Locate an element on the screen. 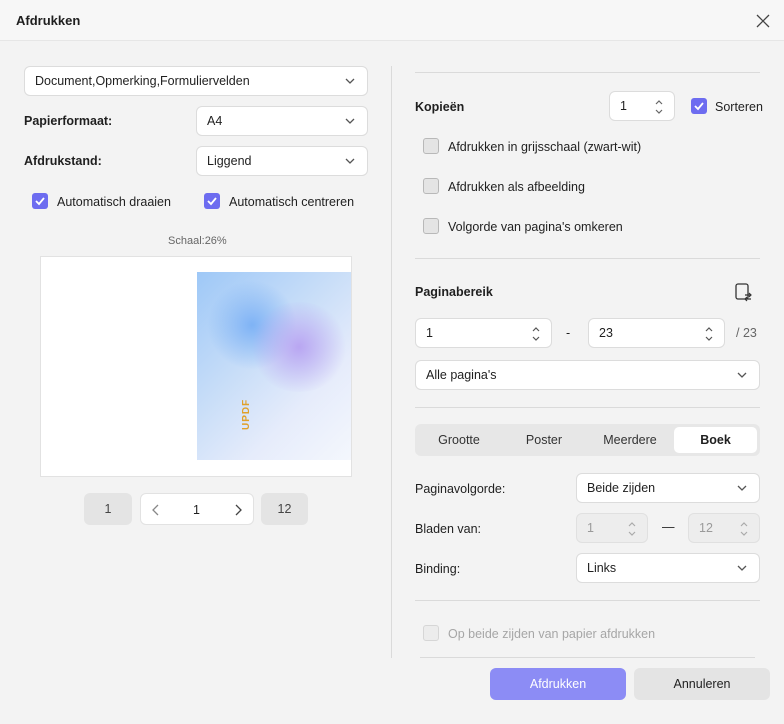 The width and height of the screenshot is (784, 724). orientation-select: Liggend is located at coordinates (282, 161).